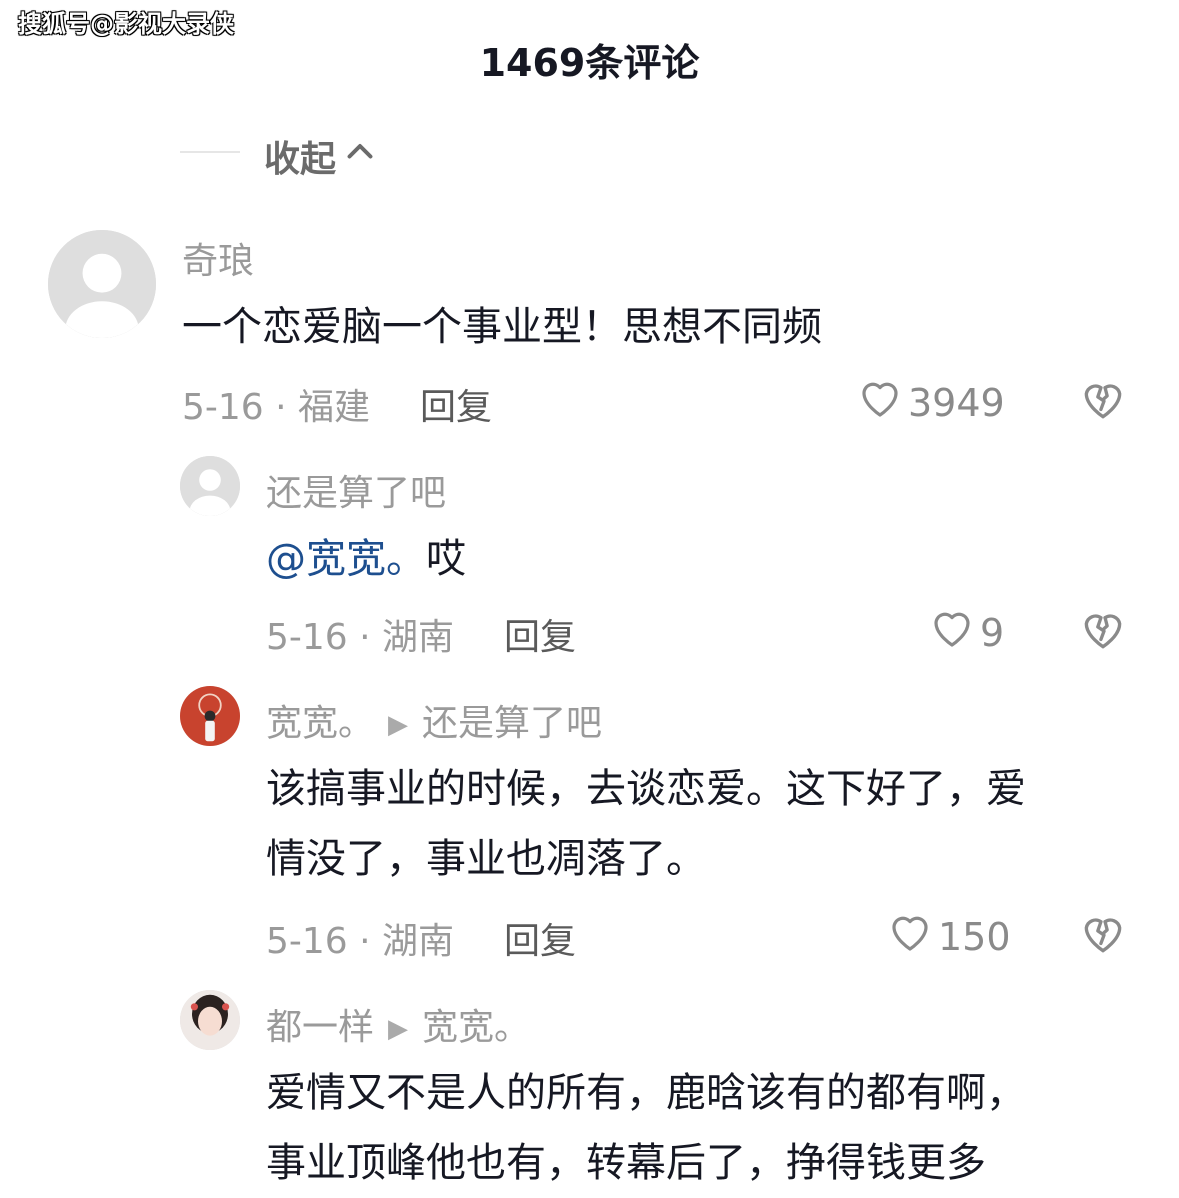 The height and width of the screenshot is (1198, 1179). I want to click on like-count: 3949, so click(956, 402).